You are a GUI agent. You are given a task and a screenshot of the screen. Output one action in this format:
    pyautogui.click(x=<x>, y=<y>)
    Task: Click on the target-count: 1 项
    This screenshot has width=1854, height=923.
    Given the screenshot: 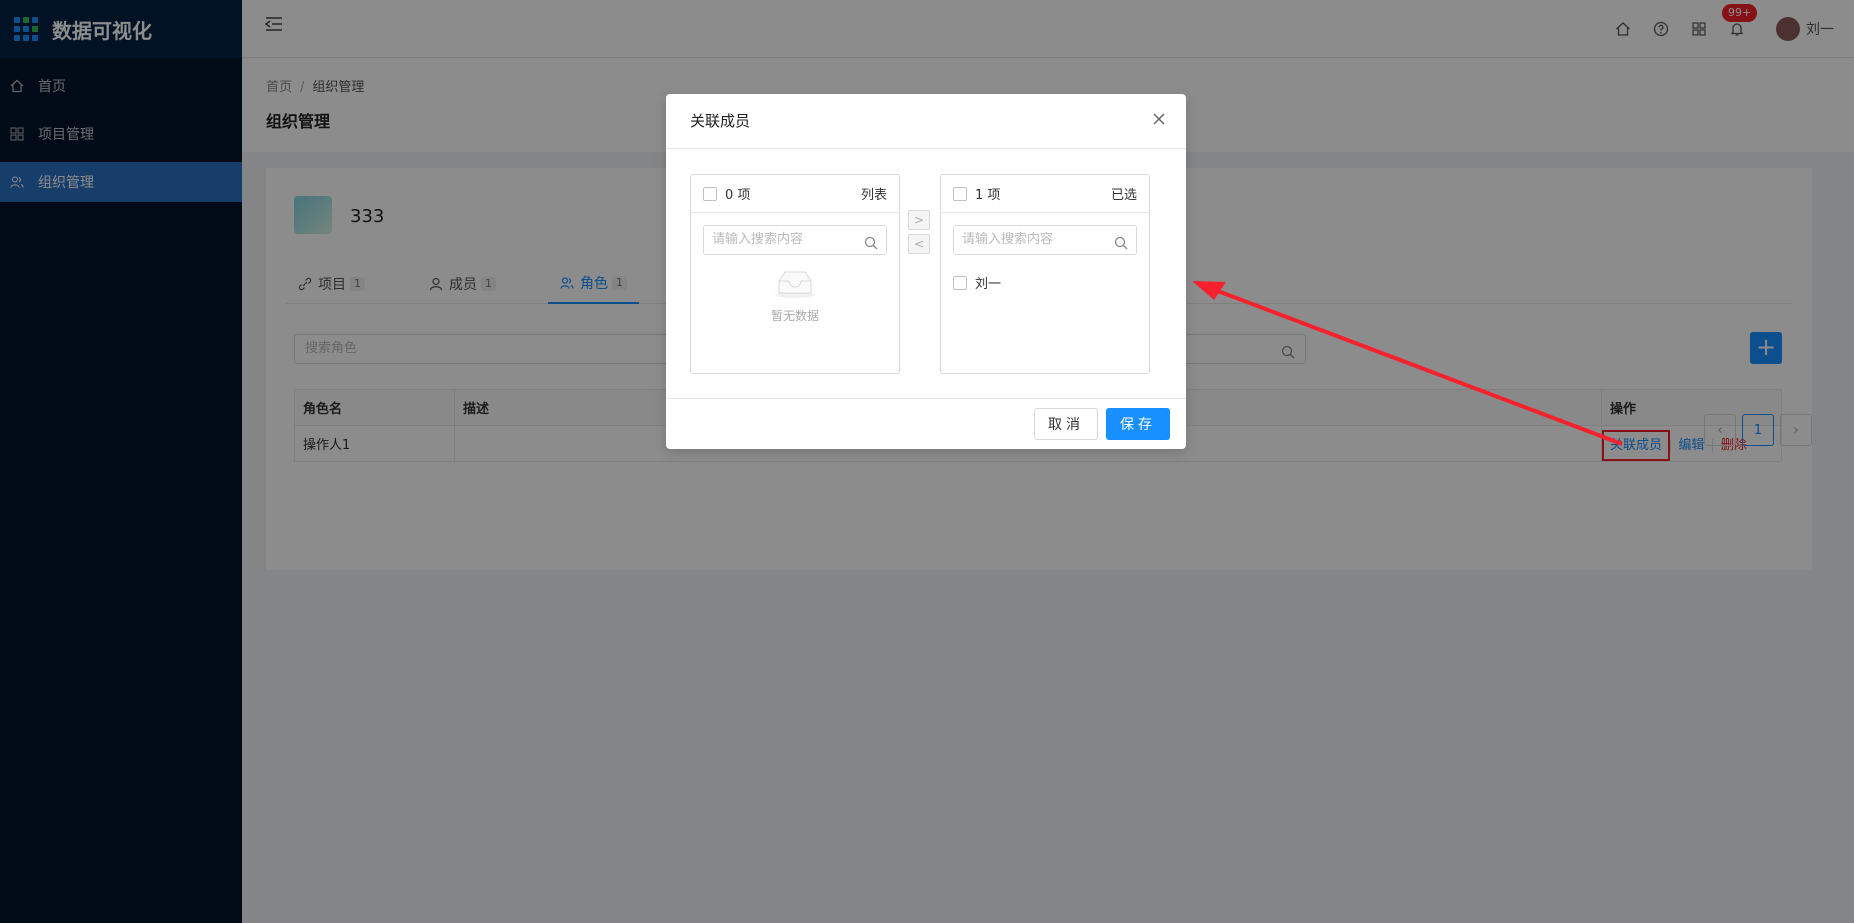 What is the action you would take?
    pyautogui.click(x=988, y=195)
    